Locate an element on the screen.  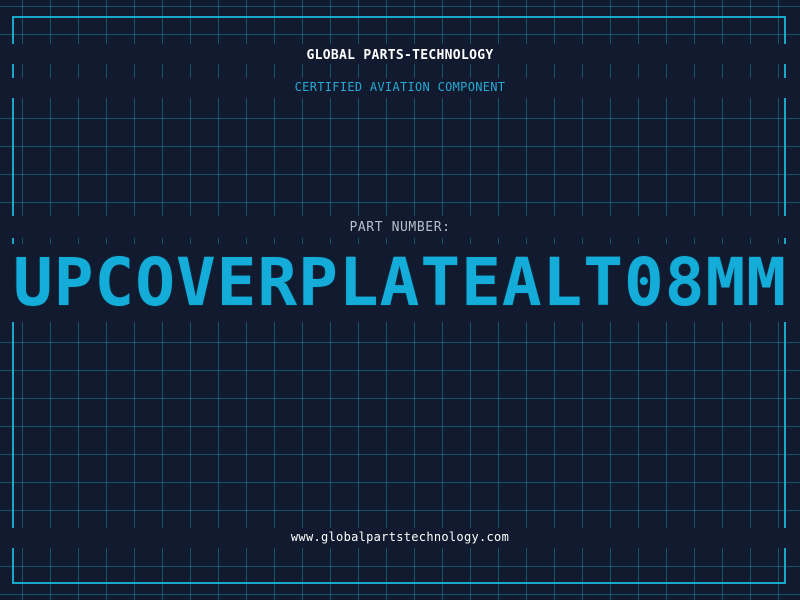
certification-subtitle: CERTIFIED AVIATION COMPONENT is located at coordinates (400, 87).